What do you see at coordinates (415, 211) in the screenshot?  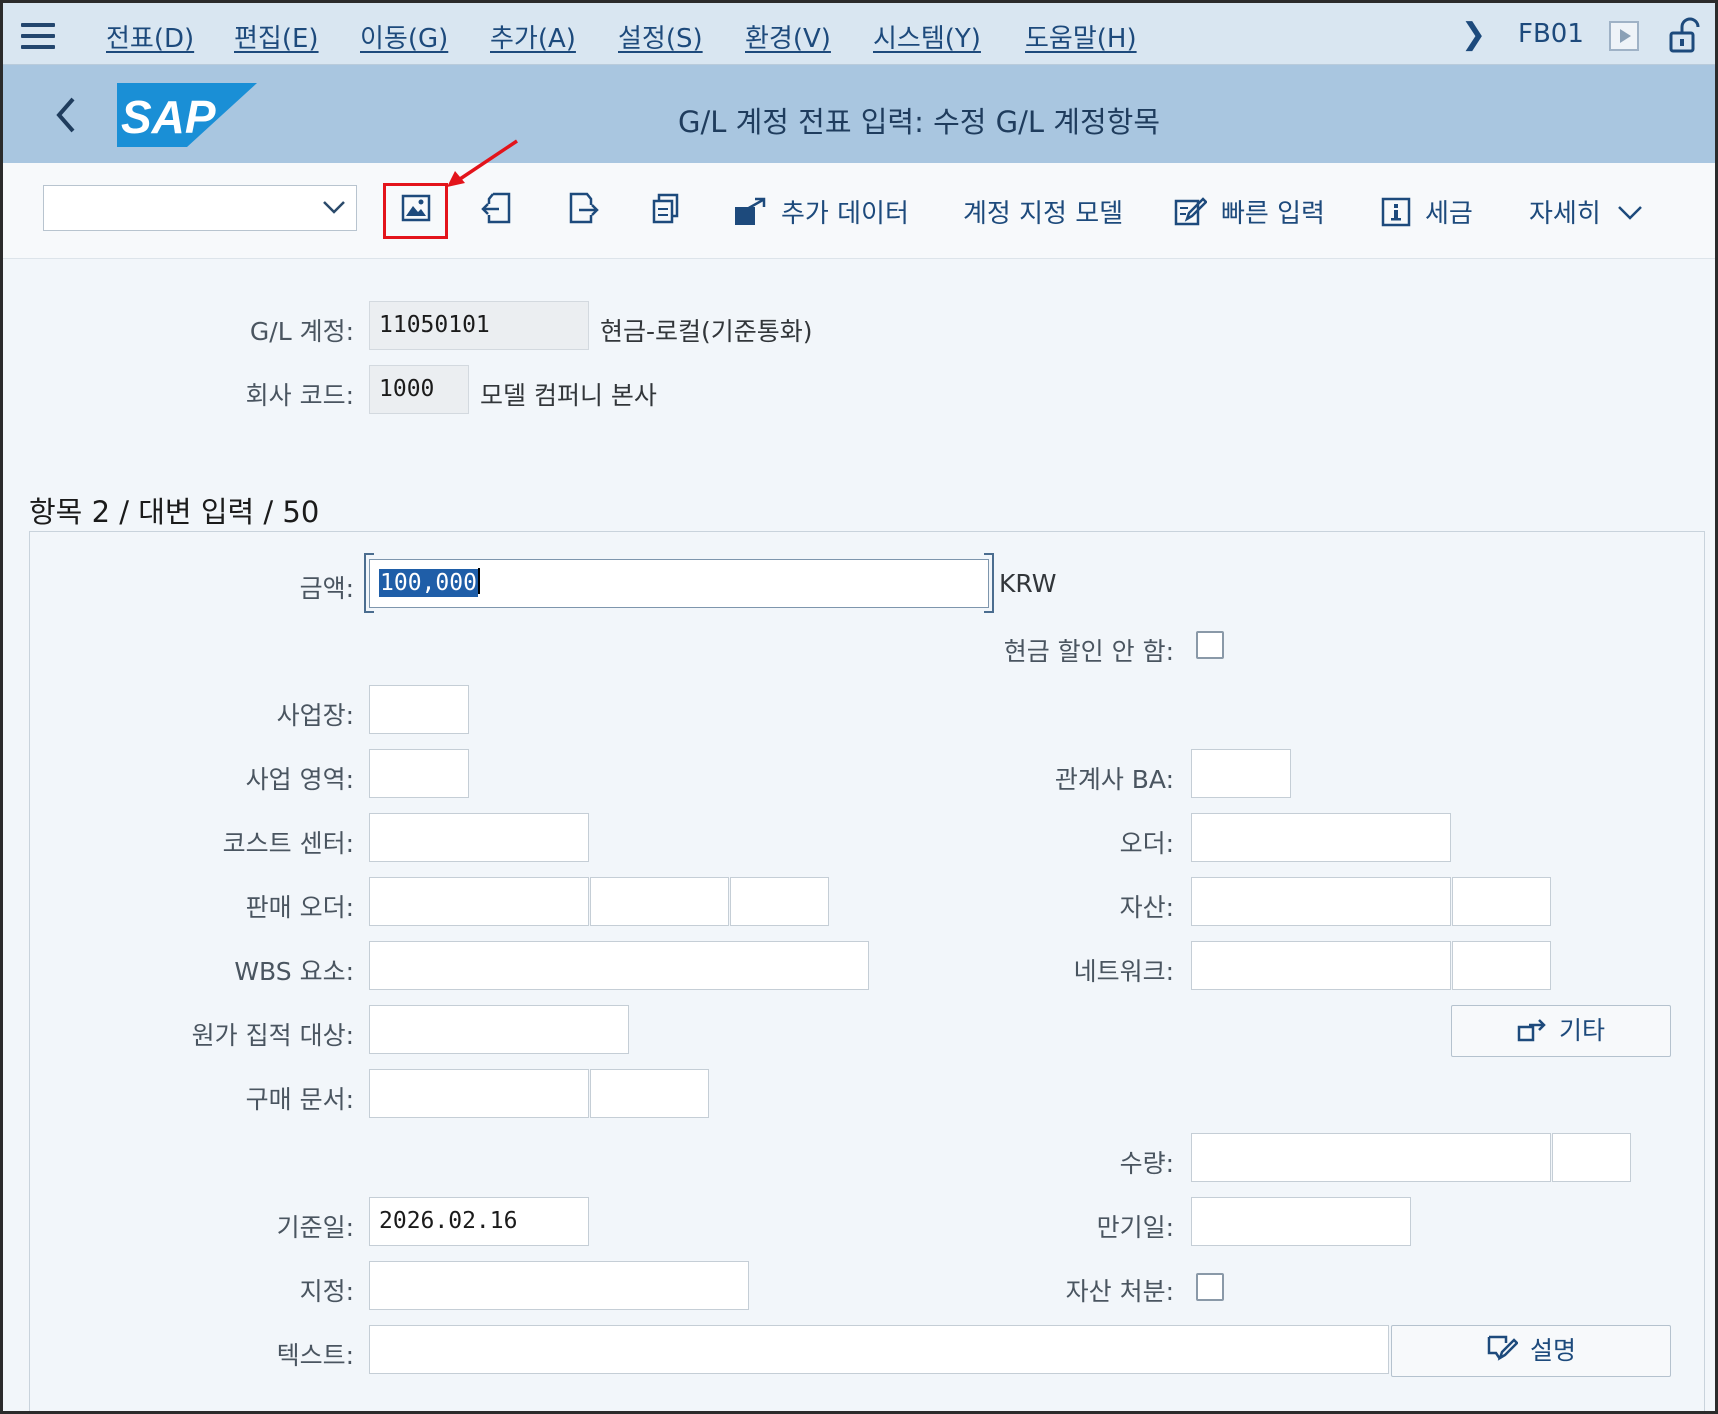 I see `highlight-box` at bounding box center [415, 211].